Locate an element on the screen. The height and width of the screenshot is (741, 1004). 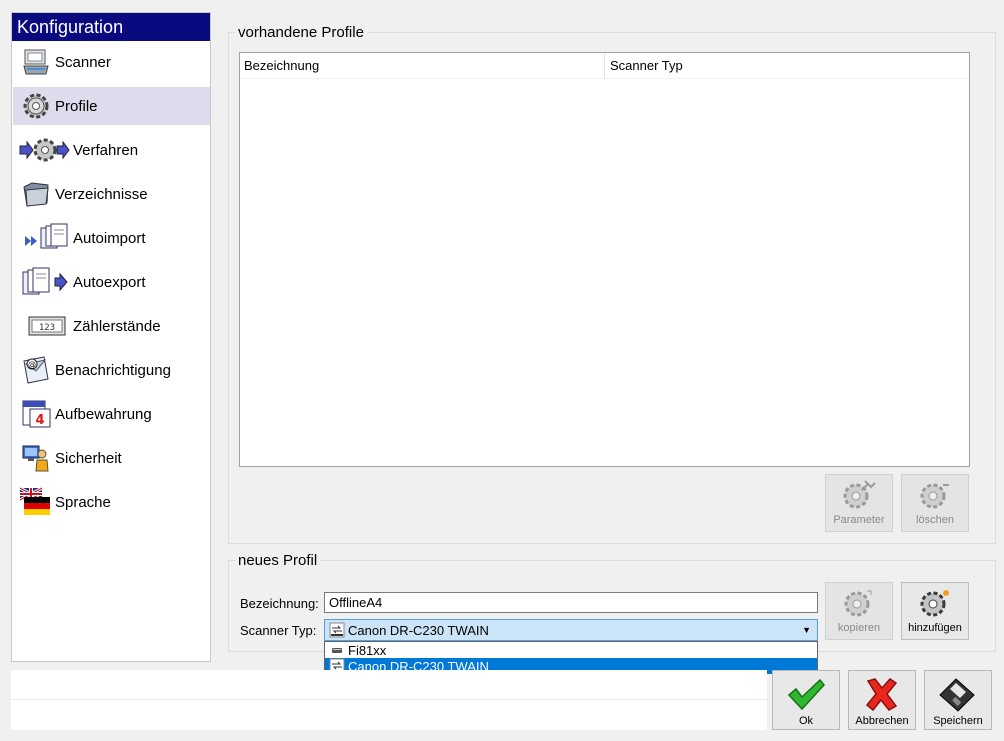
sidebar-item-label: Verfahren is located at coordinates (106, 150).